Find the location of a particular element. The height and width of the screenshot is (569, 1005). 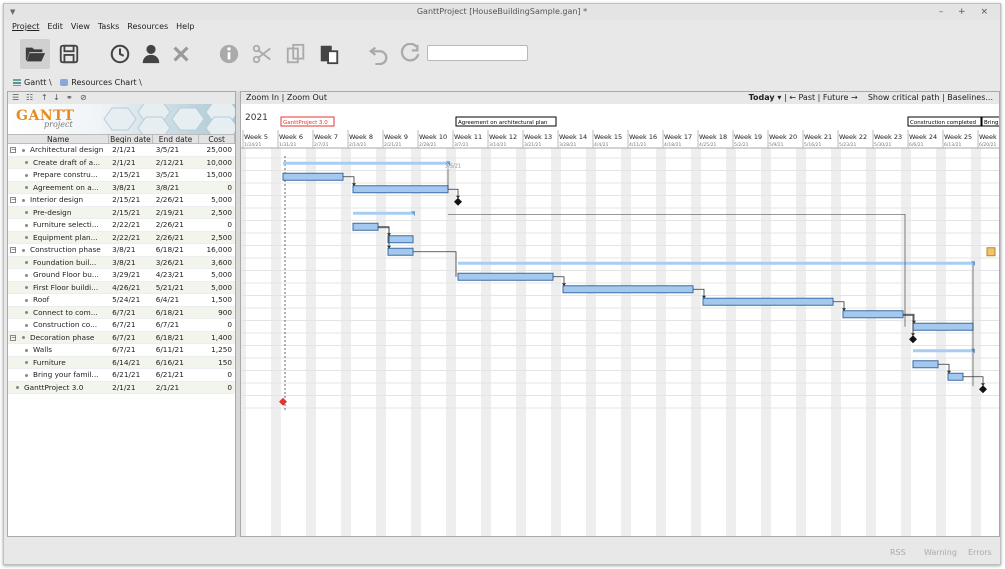

task-name-cell: − Interior design is located at coordinates (58, 200).